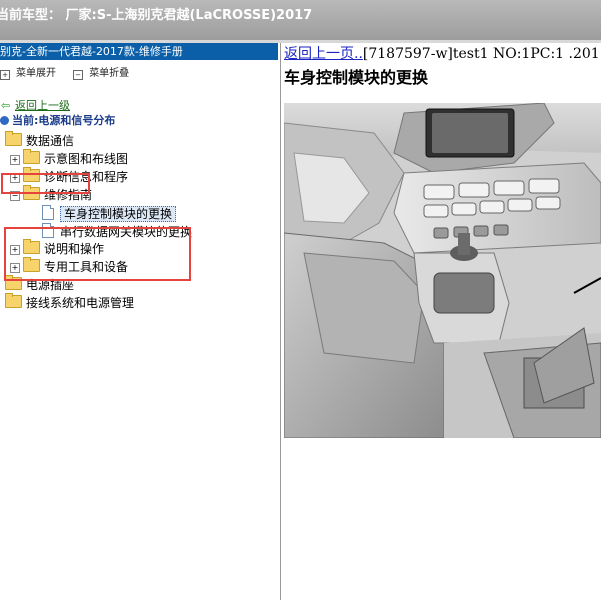  I want to click on current-location: 当前:电源和信号分布, so click(57, 120).